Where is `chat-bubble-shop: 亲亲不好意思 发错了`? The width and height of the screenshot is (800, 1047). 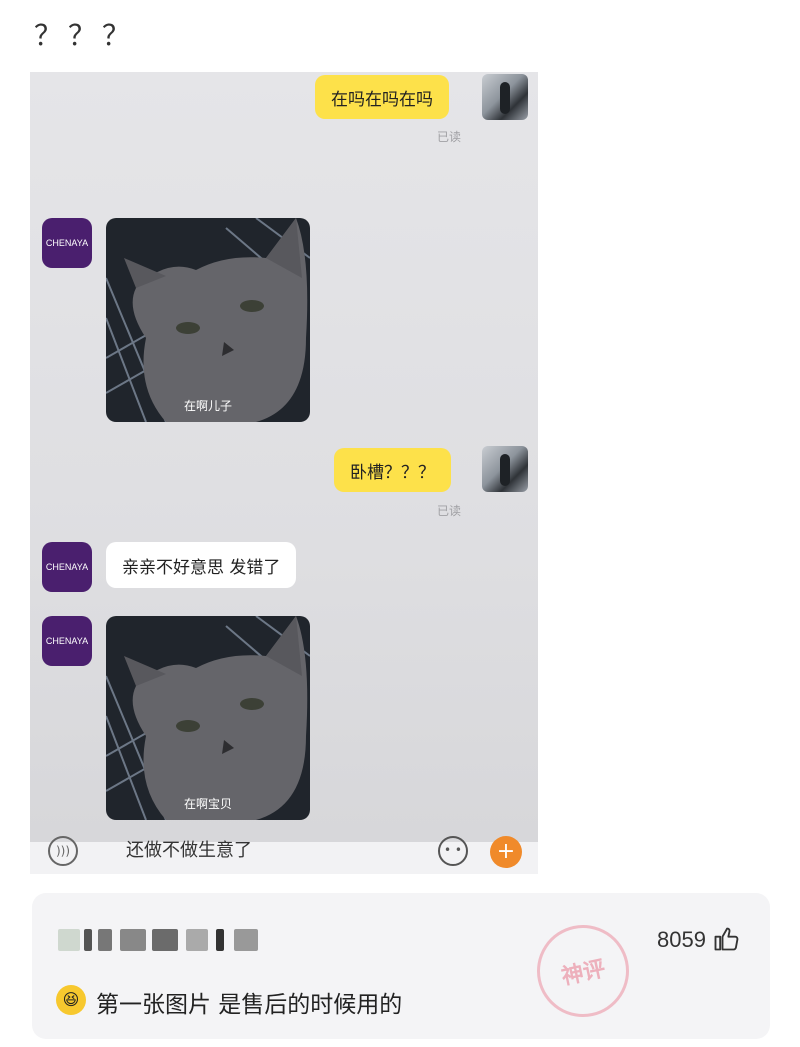
chat-bubble-shop: 亲亲不好意思 发错了 is located at coordinates (201, 565).